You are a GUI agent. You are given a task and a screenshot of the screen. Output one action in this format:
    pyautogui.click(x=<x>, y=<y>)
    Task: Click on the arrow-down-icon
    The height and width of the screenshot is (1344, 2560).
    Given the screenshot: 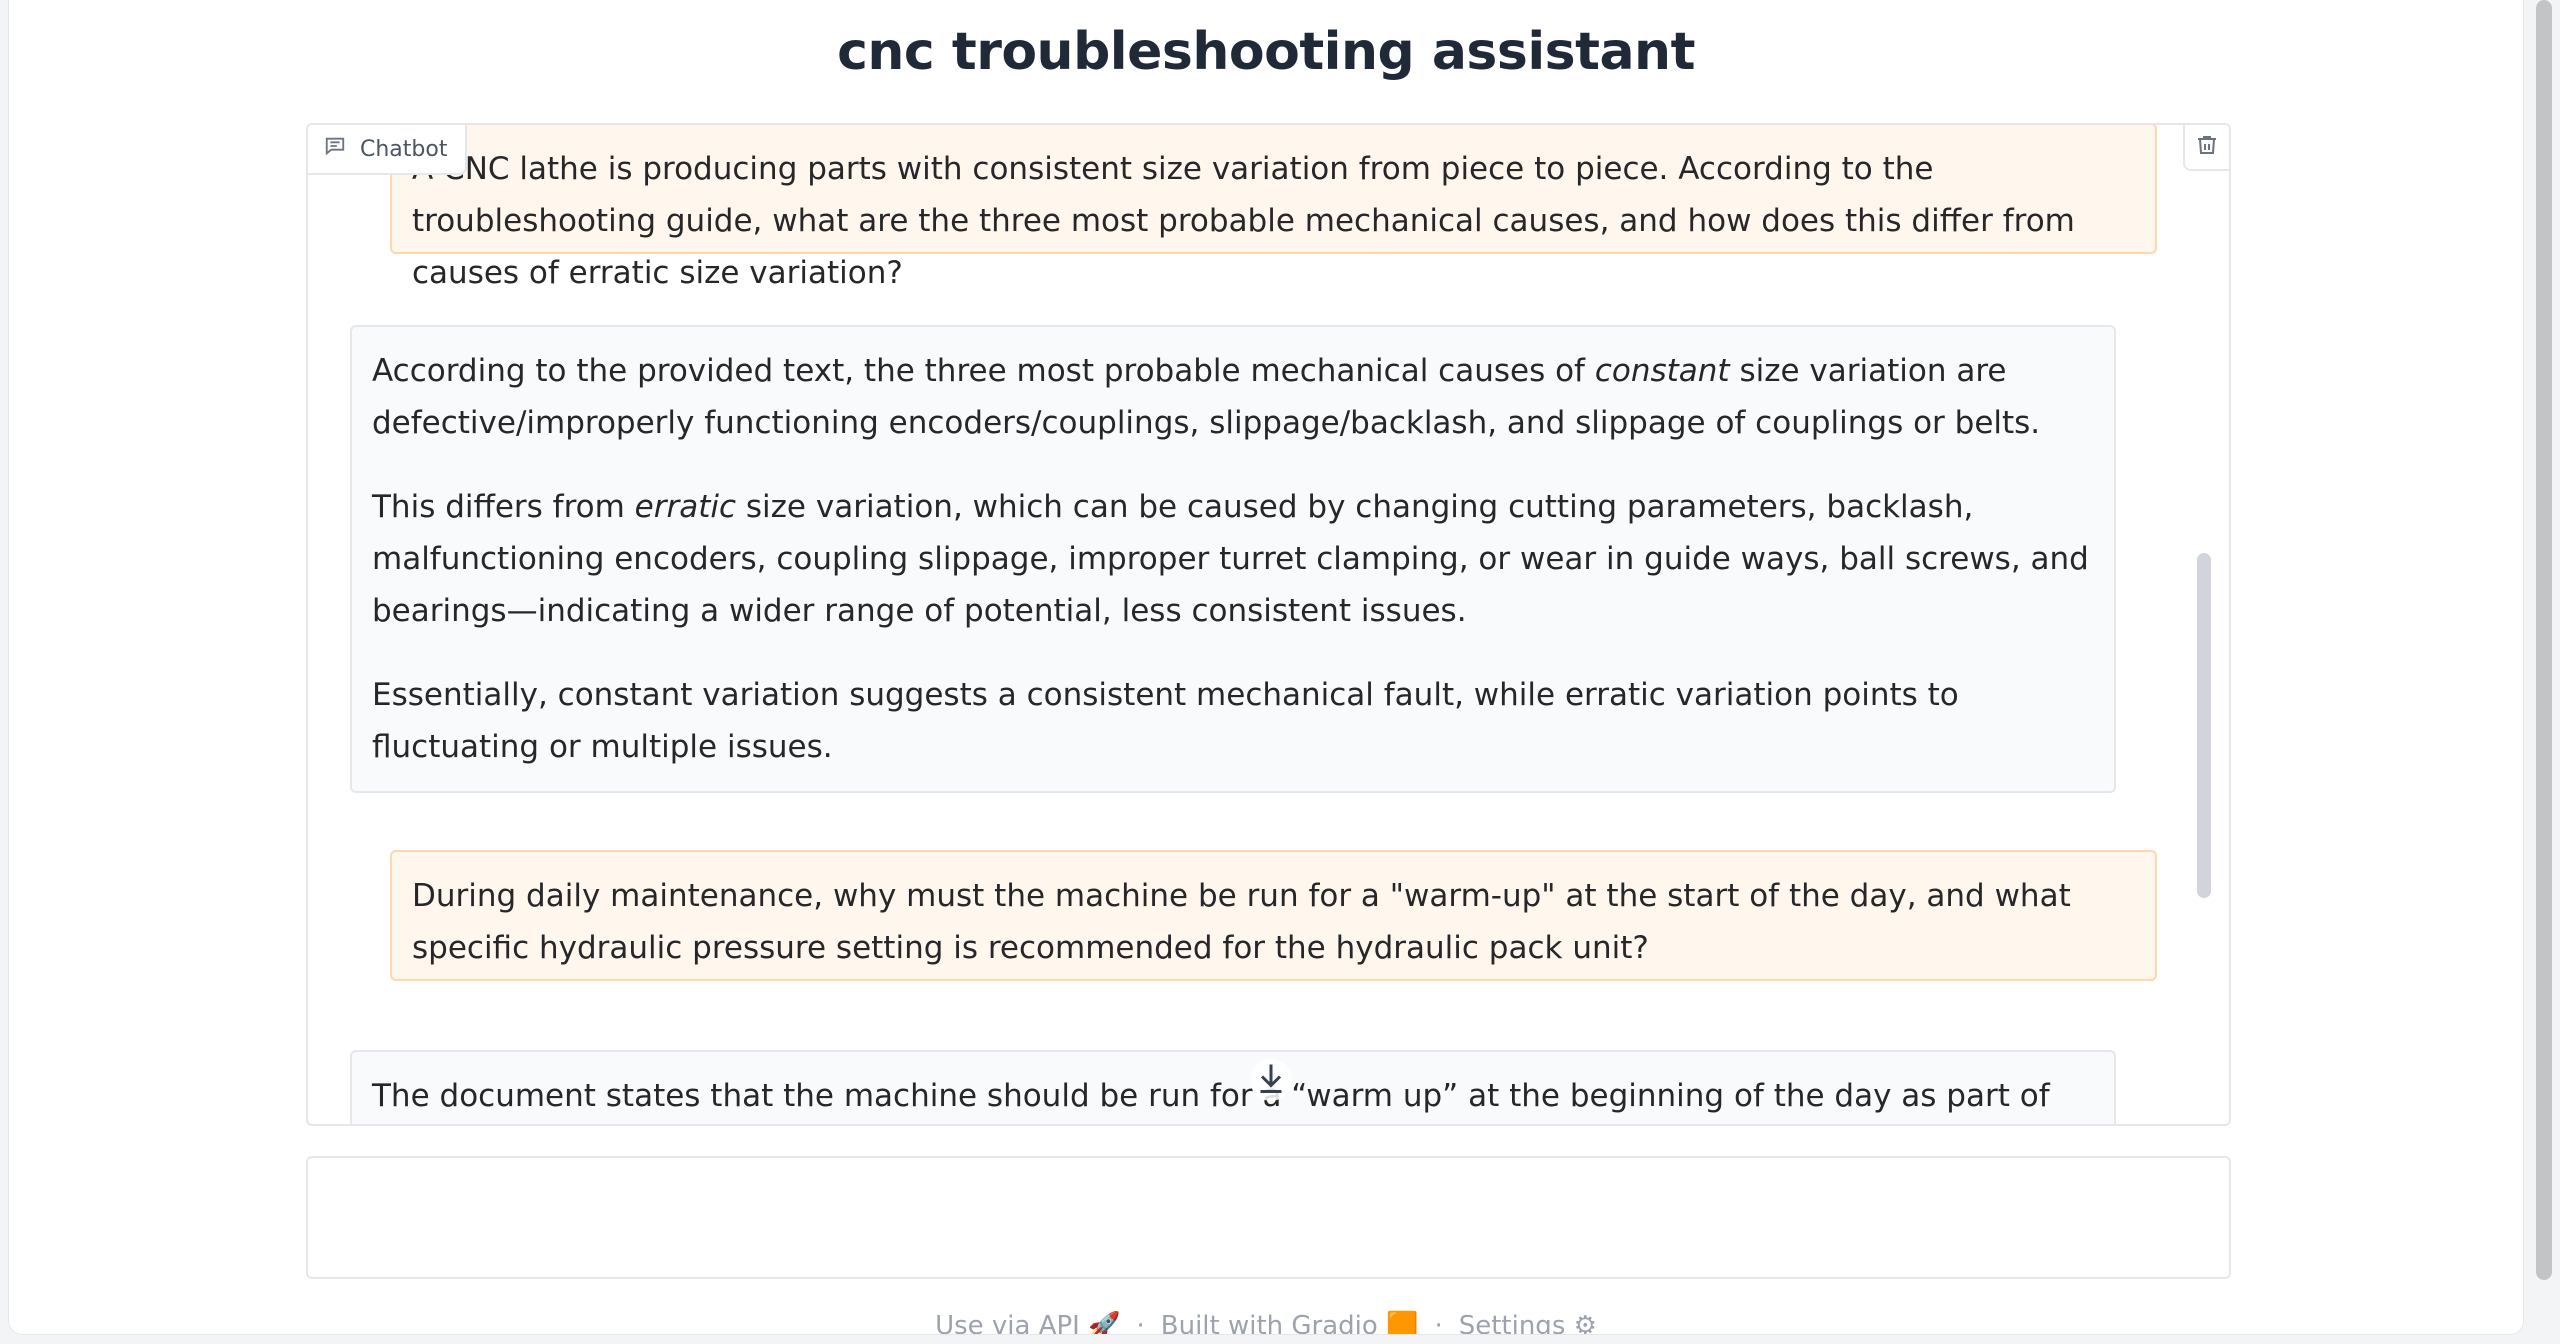 What is the action you would take?
    pyautogui.click(x=1271, y=1080)
    